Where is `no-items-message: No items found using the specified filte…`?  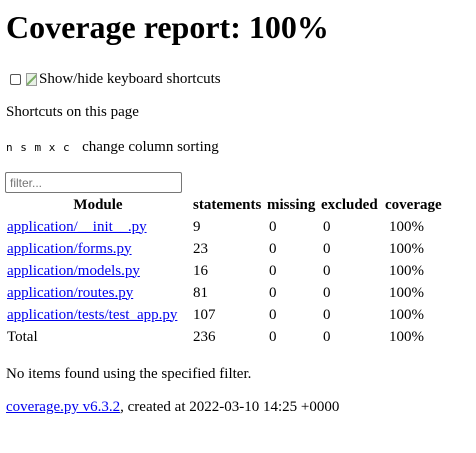 no-items-message: No items found using the specified filte… is located at coordinates (129, 374).